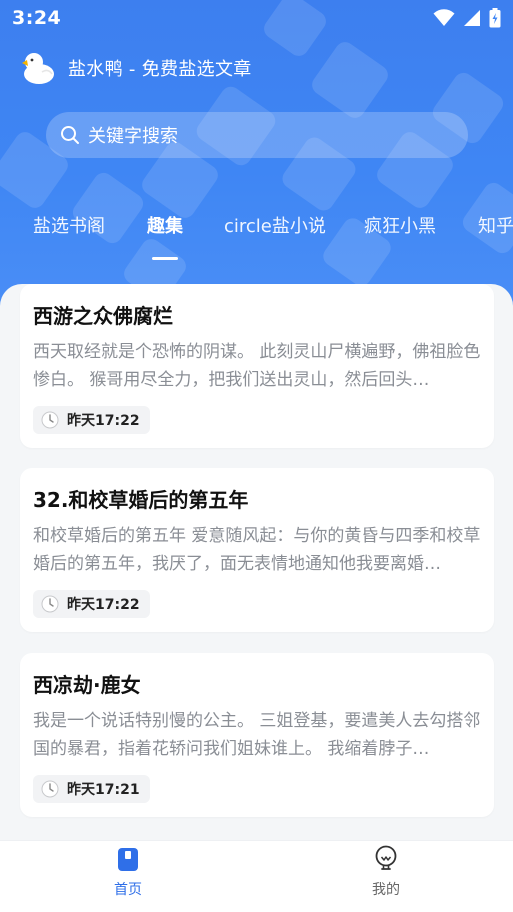 This screenshot has height=912, width=513. I want to click on app-title-row: 盐水鸭 - 免费盐选文章, so click(136, 68).